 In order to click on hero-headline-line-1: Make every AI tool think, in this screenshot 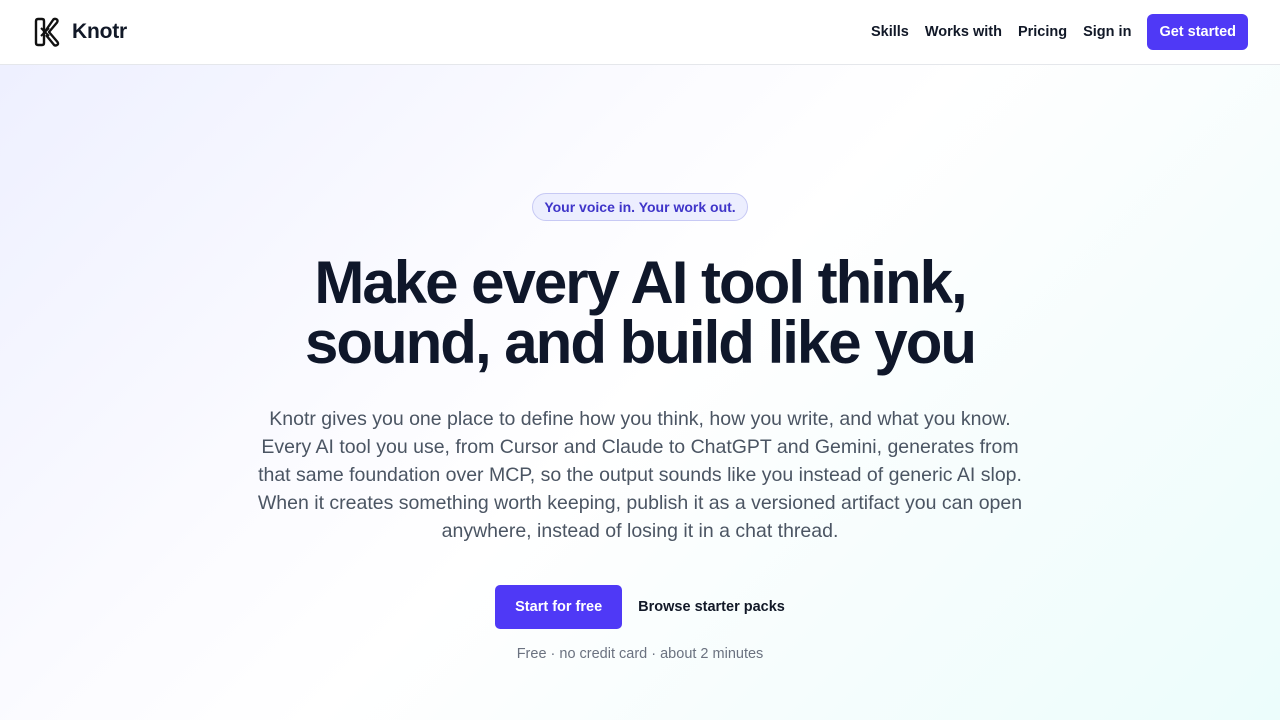, I will do `click(640, 282)`.